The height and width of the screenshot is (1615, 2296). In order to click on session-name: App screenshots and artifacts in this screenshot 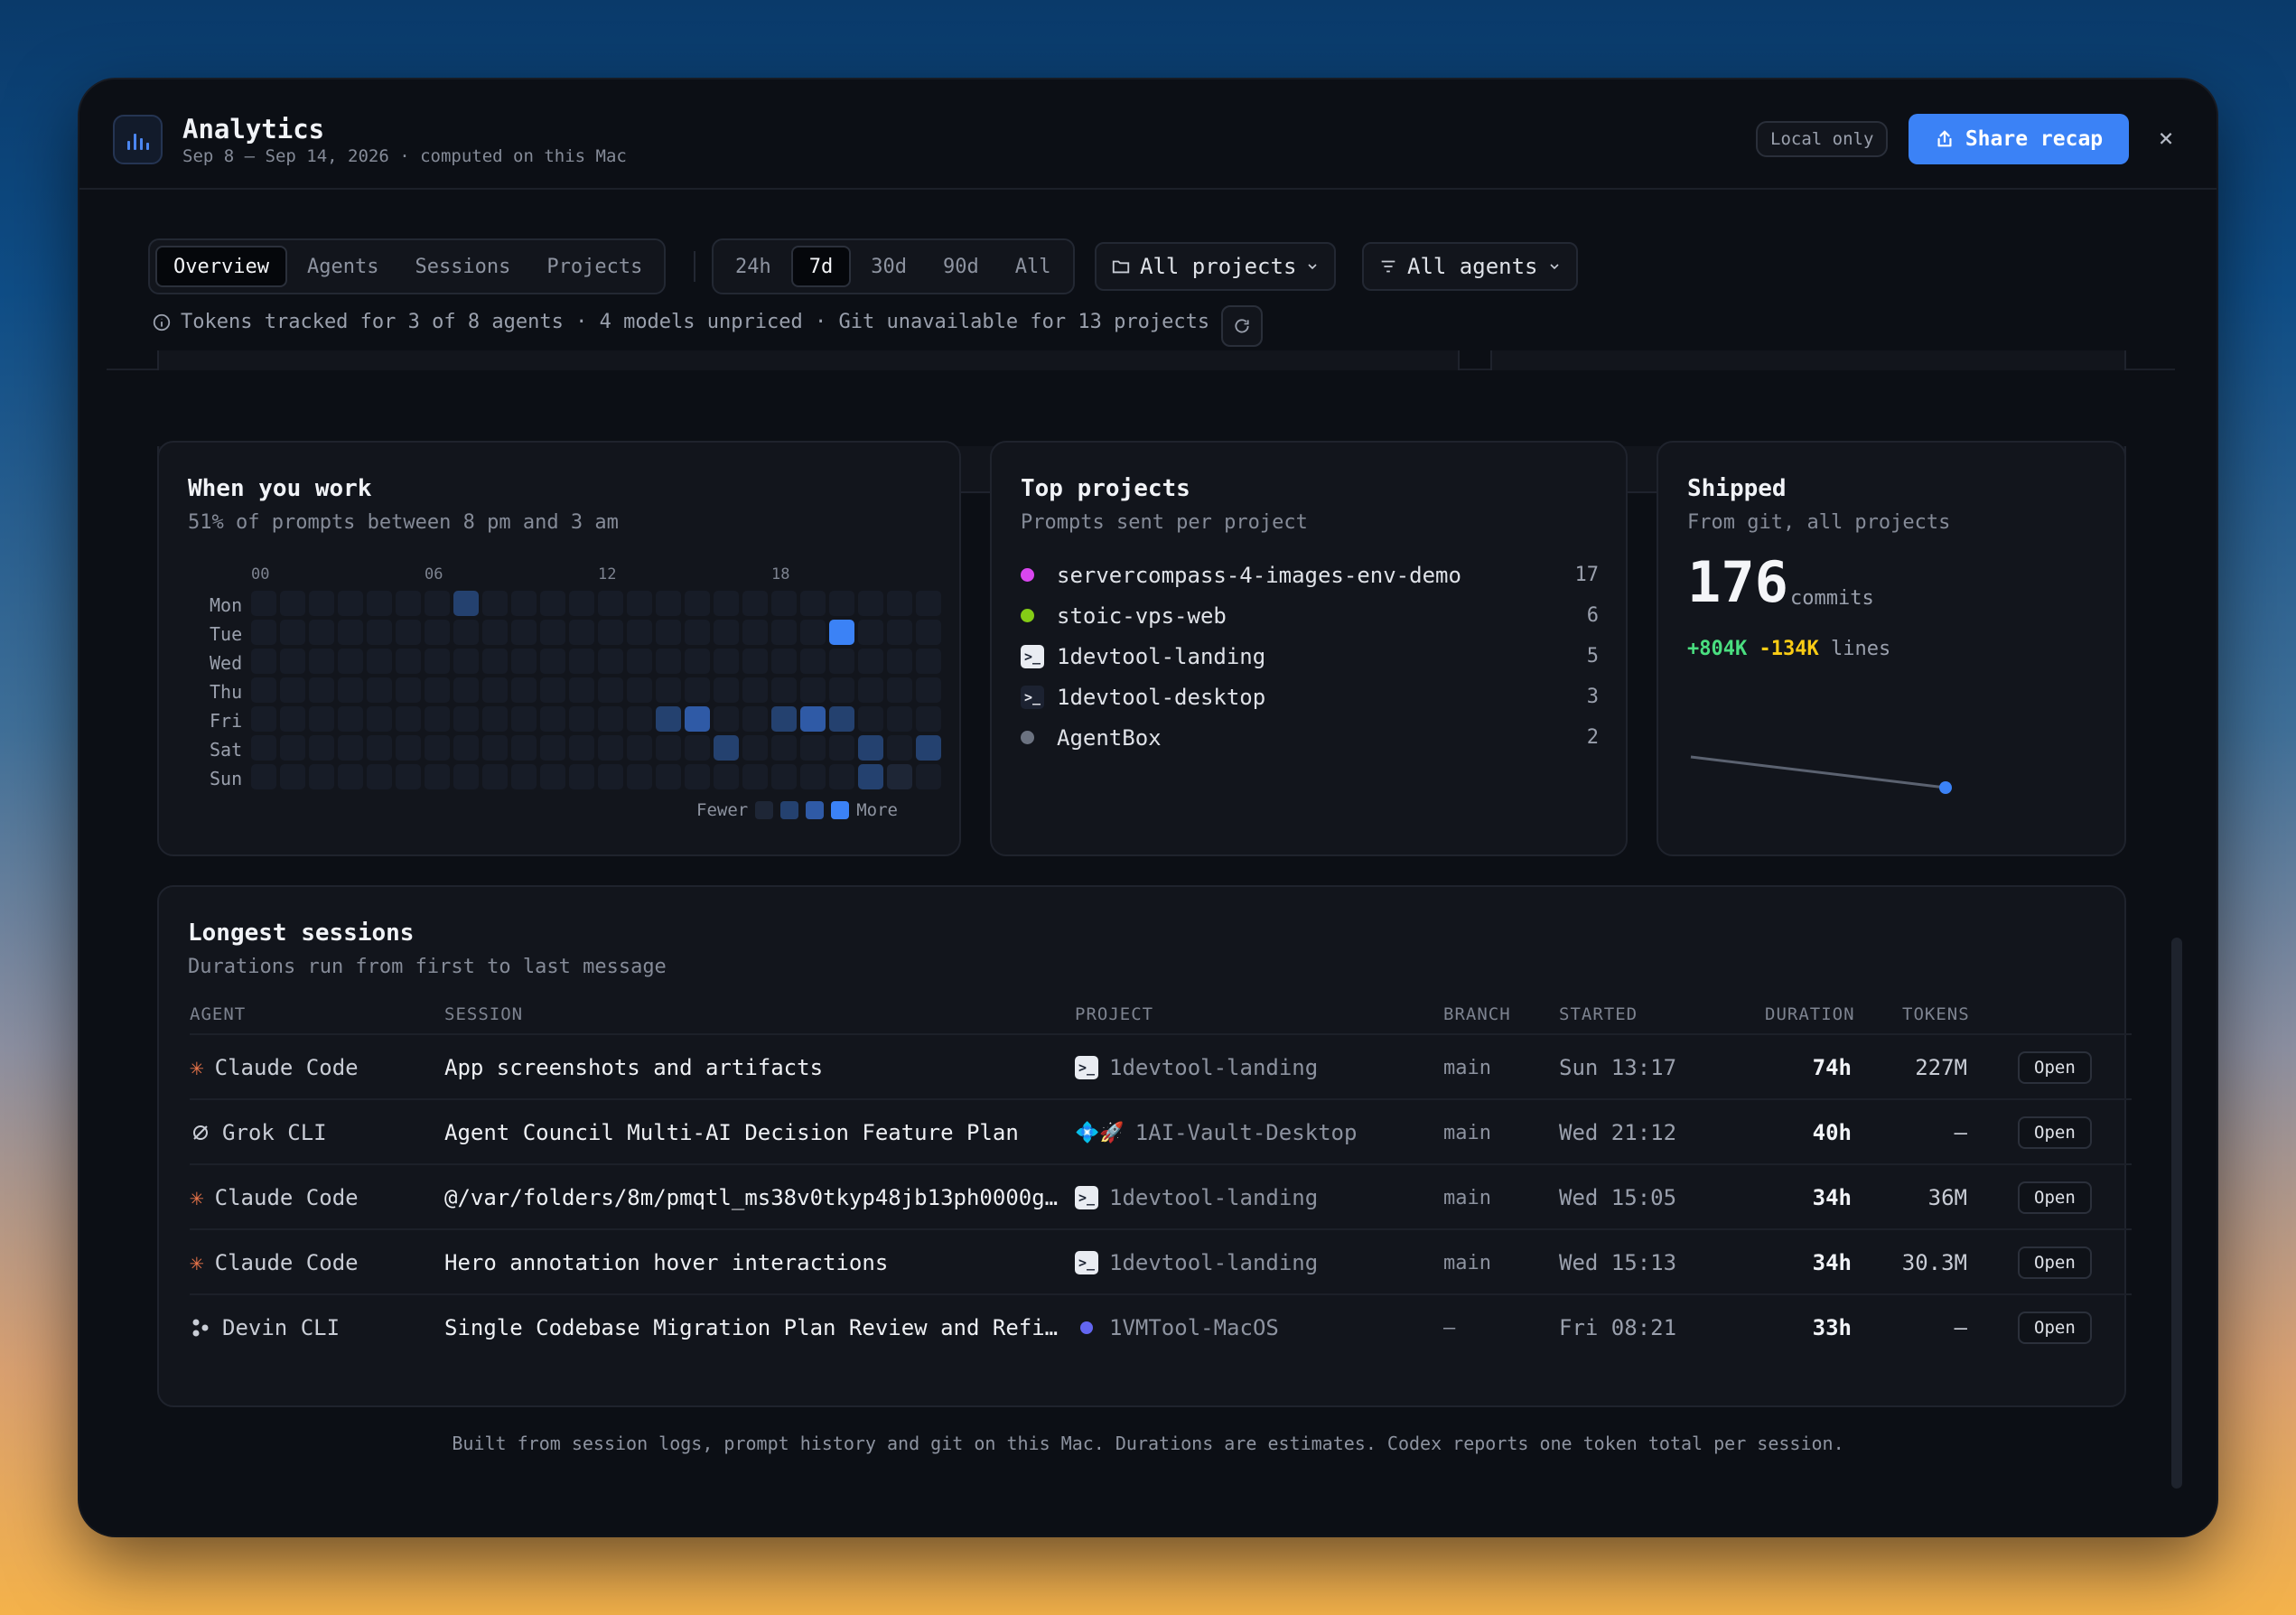, I will do `click(634, 1067)`.